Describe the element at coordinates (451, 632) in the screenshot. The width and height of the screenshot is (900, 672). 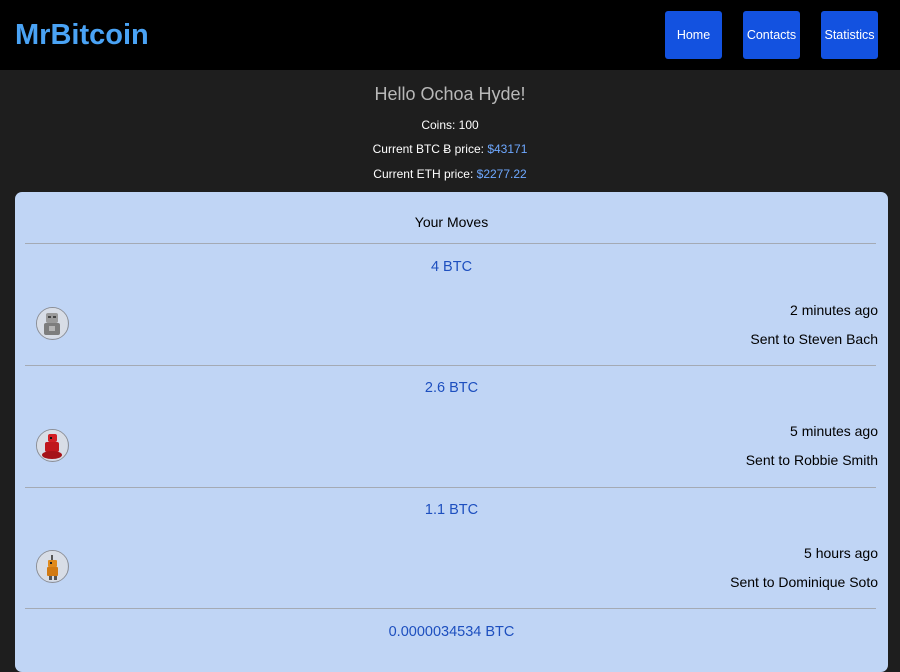
I see `move-amount: 0.0000034534 BTC` at that location.